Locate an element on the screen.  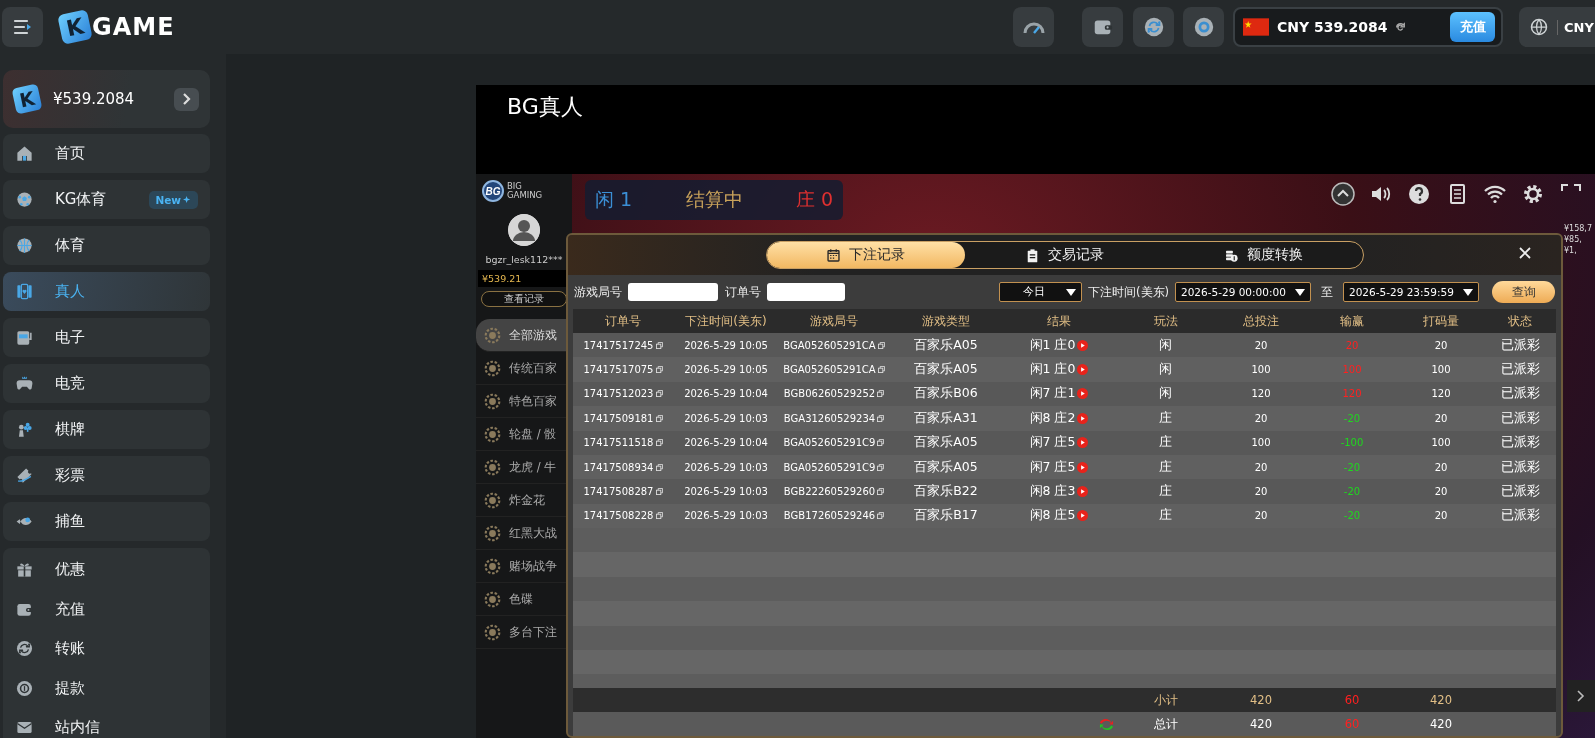
start-date-dropdown: 2026-5-29 00:00:00 is located at coordinates (1243, 292).